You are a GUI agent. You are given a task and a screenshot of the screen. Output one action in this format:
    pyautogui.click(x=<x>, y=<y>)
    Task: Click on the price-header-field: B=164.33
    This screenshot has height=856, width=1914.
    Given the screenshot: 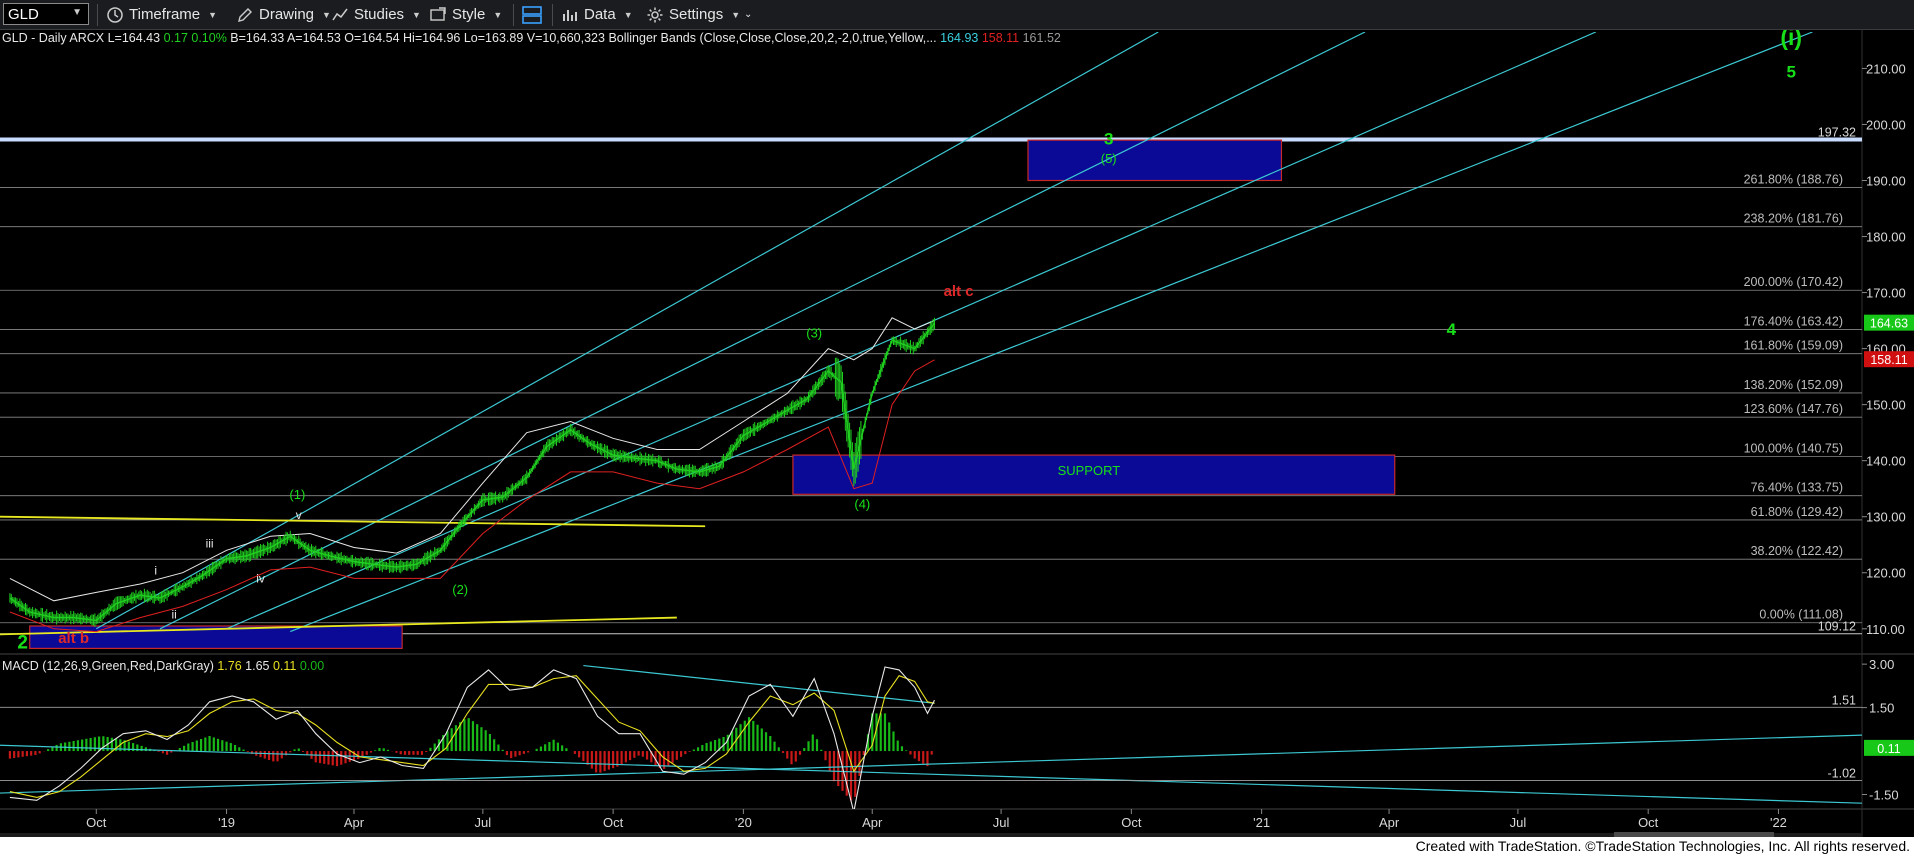 What is the action you would take?
    pyautogui.click(x=258, y=38)
    